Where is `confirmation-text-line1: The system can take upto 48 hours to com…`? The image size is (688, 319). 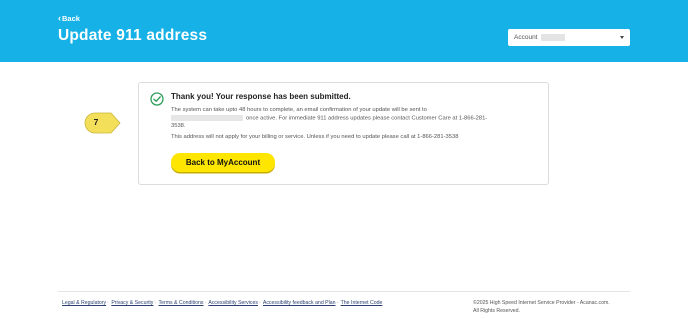 confirmation-text-line1: The system can take upto 48 hours to com… is located at coordinates (299, 110).